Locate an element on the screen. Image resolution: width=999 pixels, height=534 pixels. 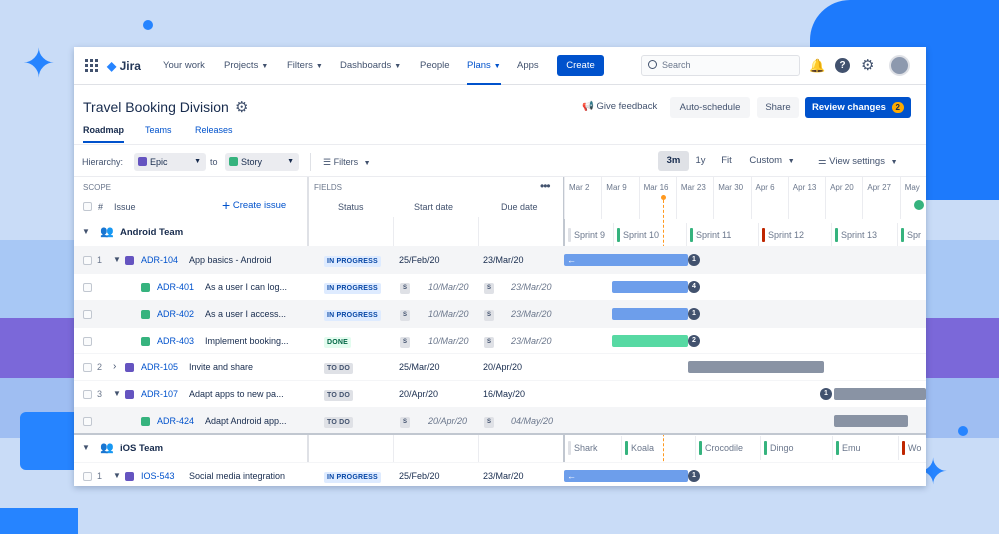
review-changes-button: Review changes 2 is located at coordinates (858, 107).